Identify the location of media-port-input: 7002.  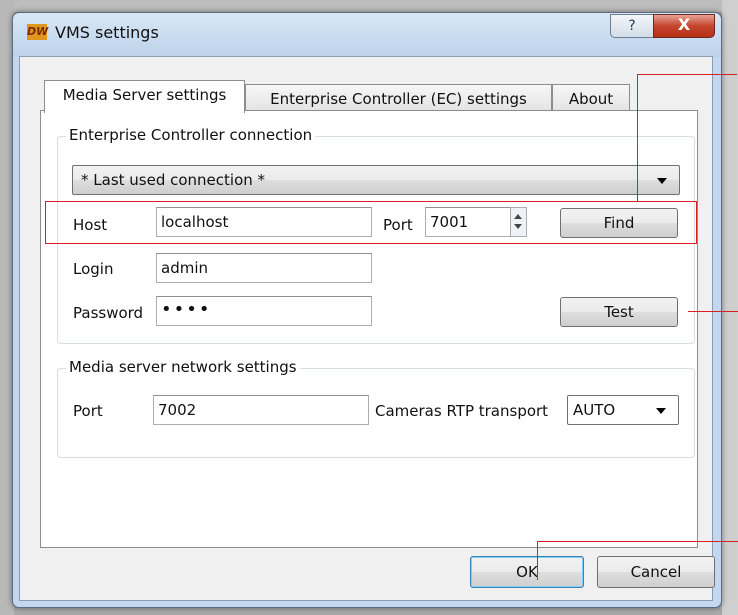
(261, 410).